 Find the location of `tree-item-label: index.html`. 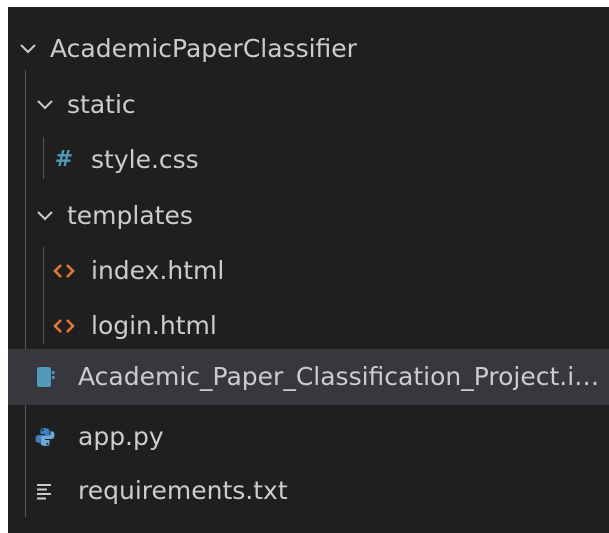

tree-item-label: index.html is located at coordinates (158, 270).